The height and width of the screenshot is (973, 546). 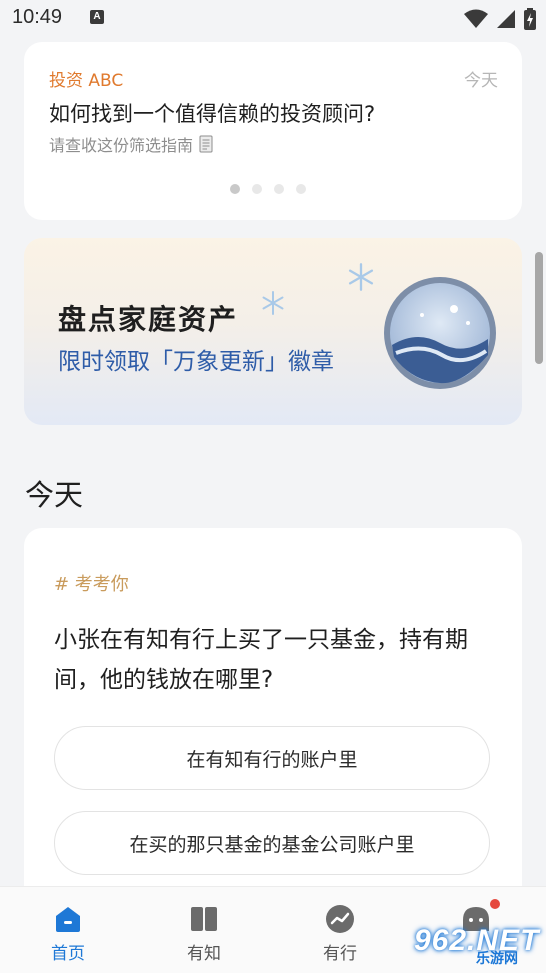 What do you see at coordinates (121, 145) in the screenshot?
I see `article-subtitle: 请查收这份筛选指南` at bounding box center [121, 145].